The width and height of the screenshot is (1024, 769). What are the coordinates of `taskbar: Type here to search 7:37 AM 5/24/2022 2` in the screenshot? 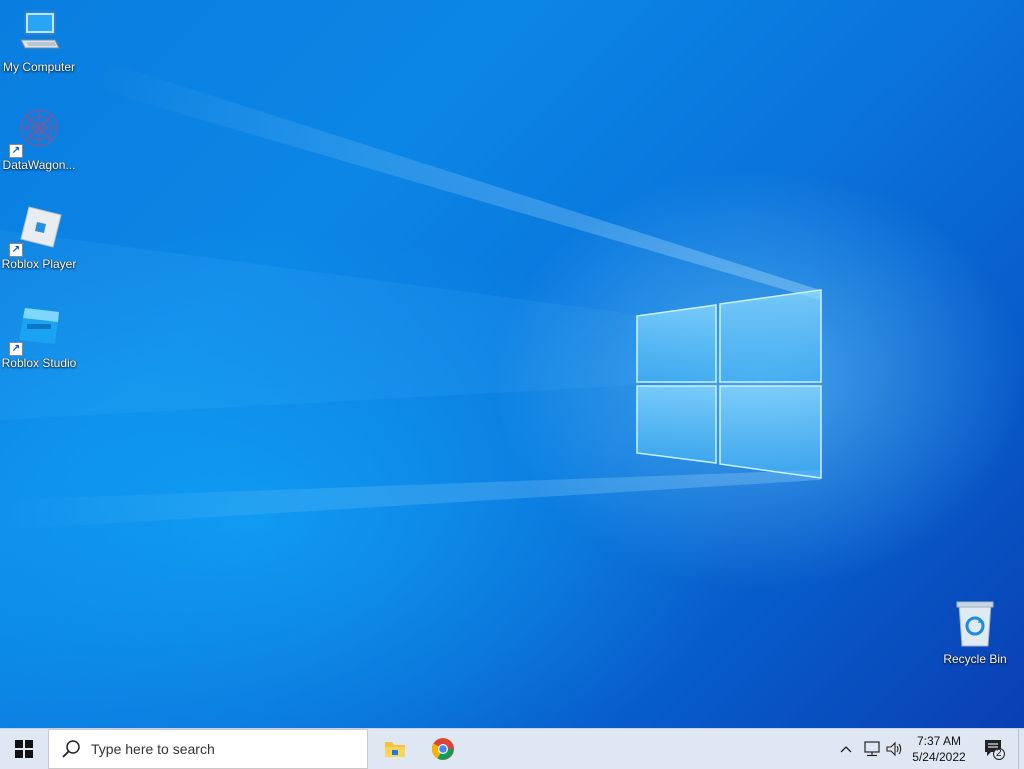 It's located at (512, 748).